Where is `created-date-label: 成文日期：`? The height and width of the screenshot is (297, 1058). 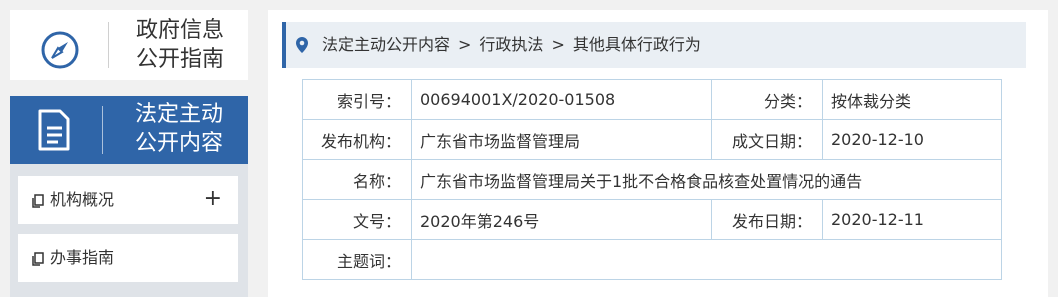 created-date-label: 成文日期： is located at coordinates (767, 139).